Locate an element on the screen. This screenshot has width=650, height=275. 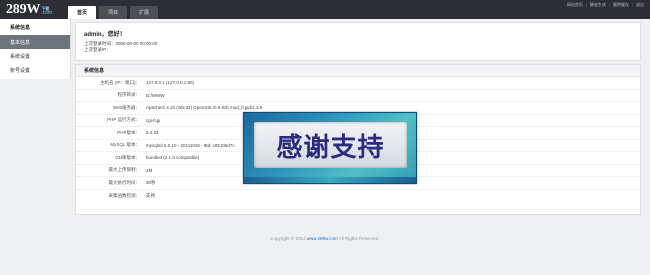
link-static-generate: 静态生成 is located at coordinates (598, 5).